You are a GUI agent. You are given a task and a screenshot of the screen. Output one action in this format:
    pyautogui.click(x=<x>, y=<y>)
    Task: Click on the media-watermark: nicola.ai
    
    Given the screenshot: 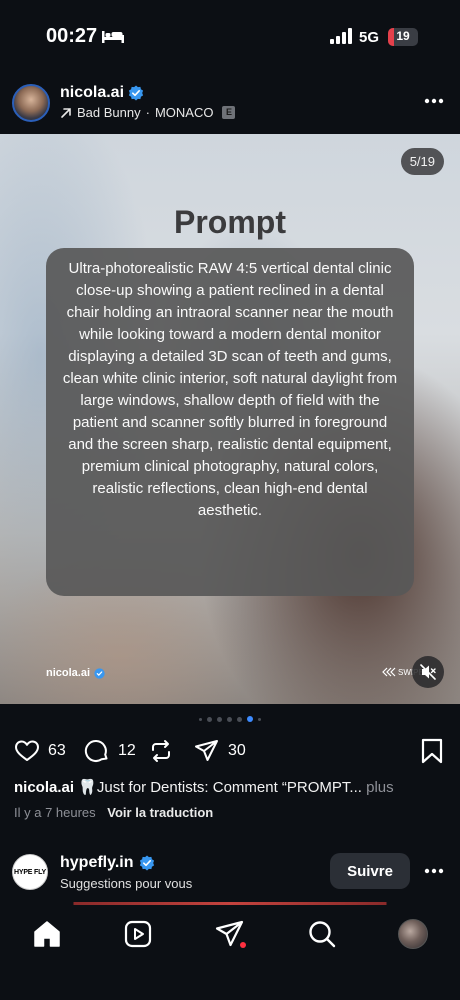 What is the action you would take?
    pyautogui.click(x=75, y=673)
    